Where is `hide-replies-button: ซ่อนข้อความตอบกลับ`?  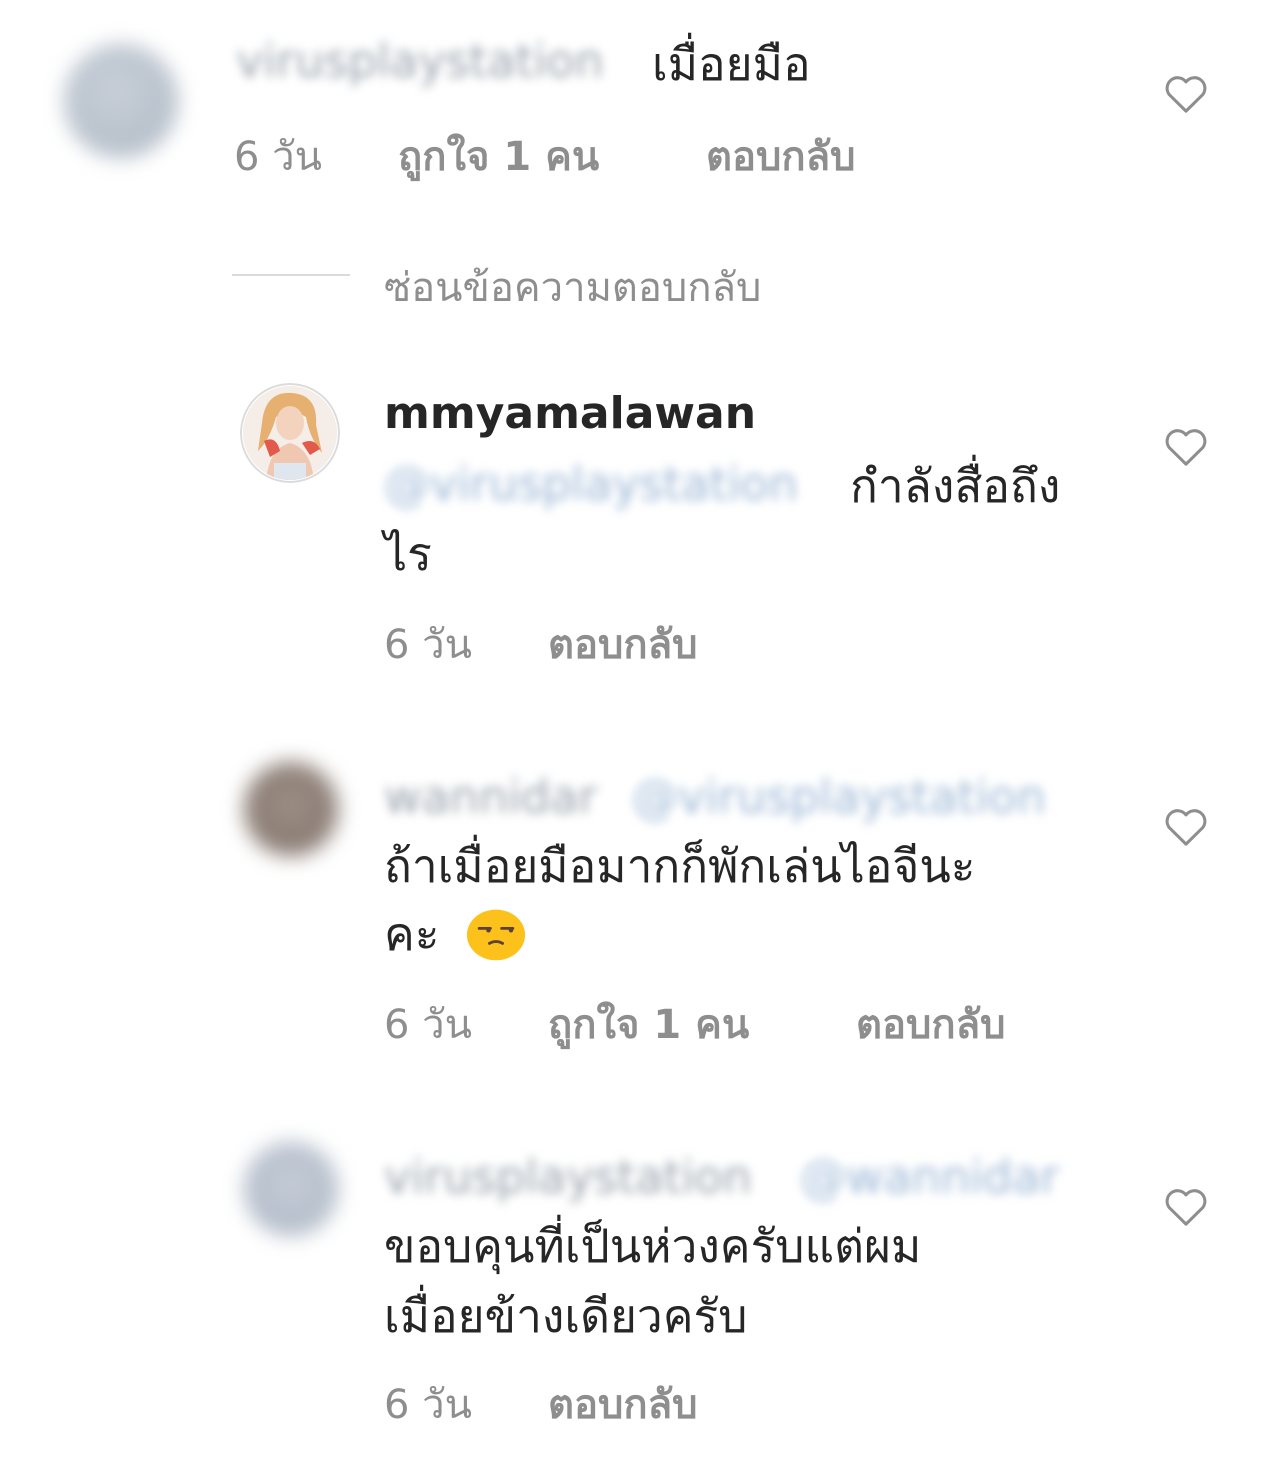 hide-replies-button: ซ่อนข้อความตอบกลับ is located at coordinates (572, 287).